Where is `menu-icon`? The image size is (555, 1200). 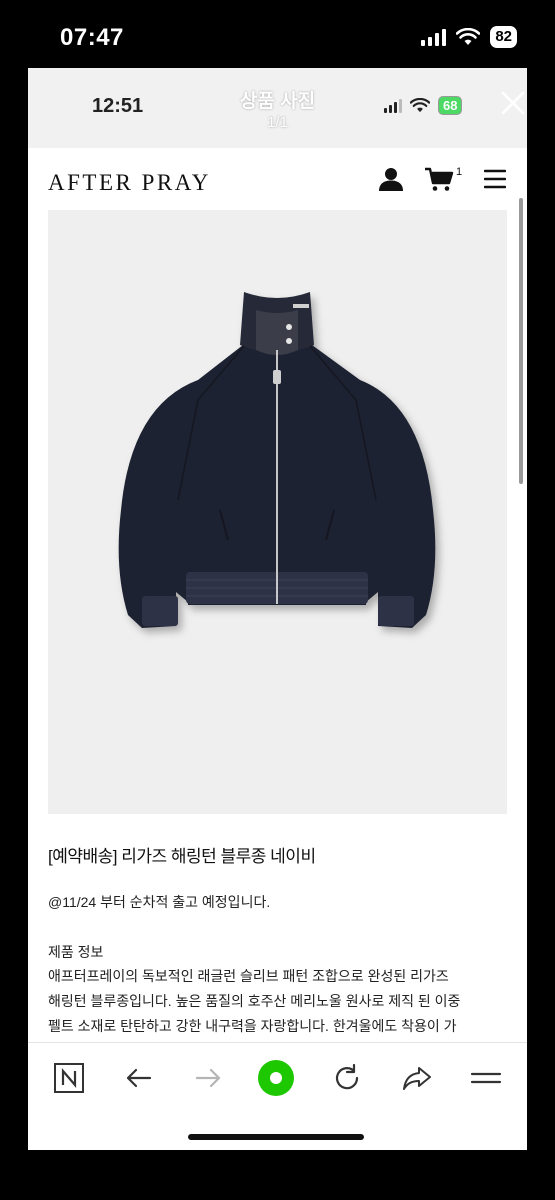 menu-icon is located at coordinates (495, 179).